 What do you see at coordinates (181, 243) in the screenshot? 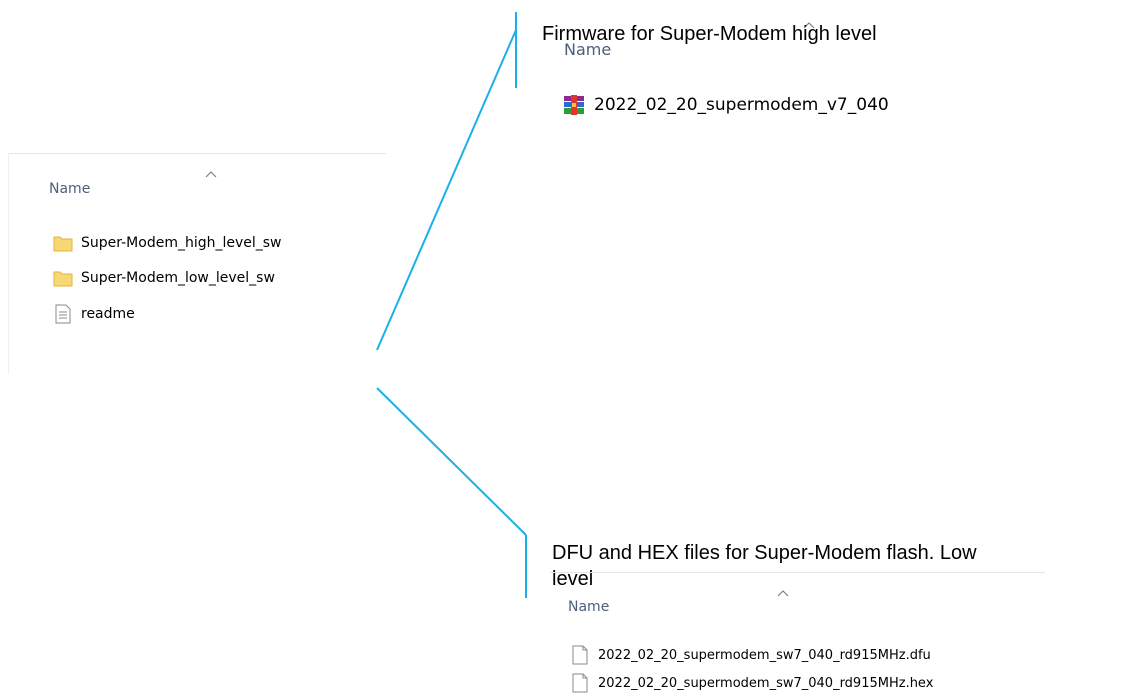
I see `item-label: Super-Modem_high_level_sw` at bounding box center [181, 243].